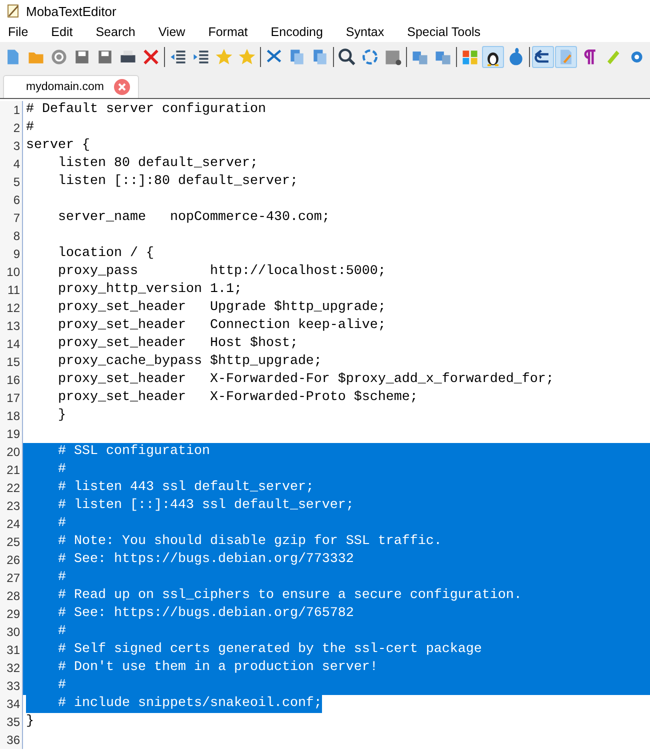 The height and width of the screenshot is (750, 650). Describe the element at coordinates (11, 416) in the screenshot. I see `line-number: 18` at that location.